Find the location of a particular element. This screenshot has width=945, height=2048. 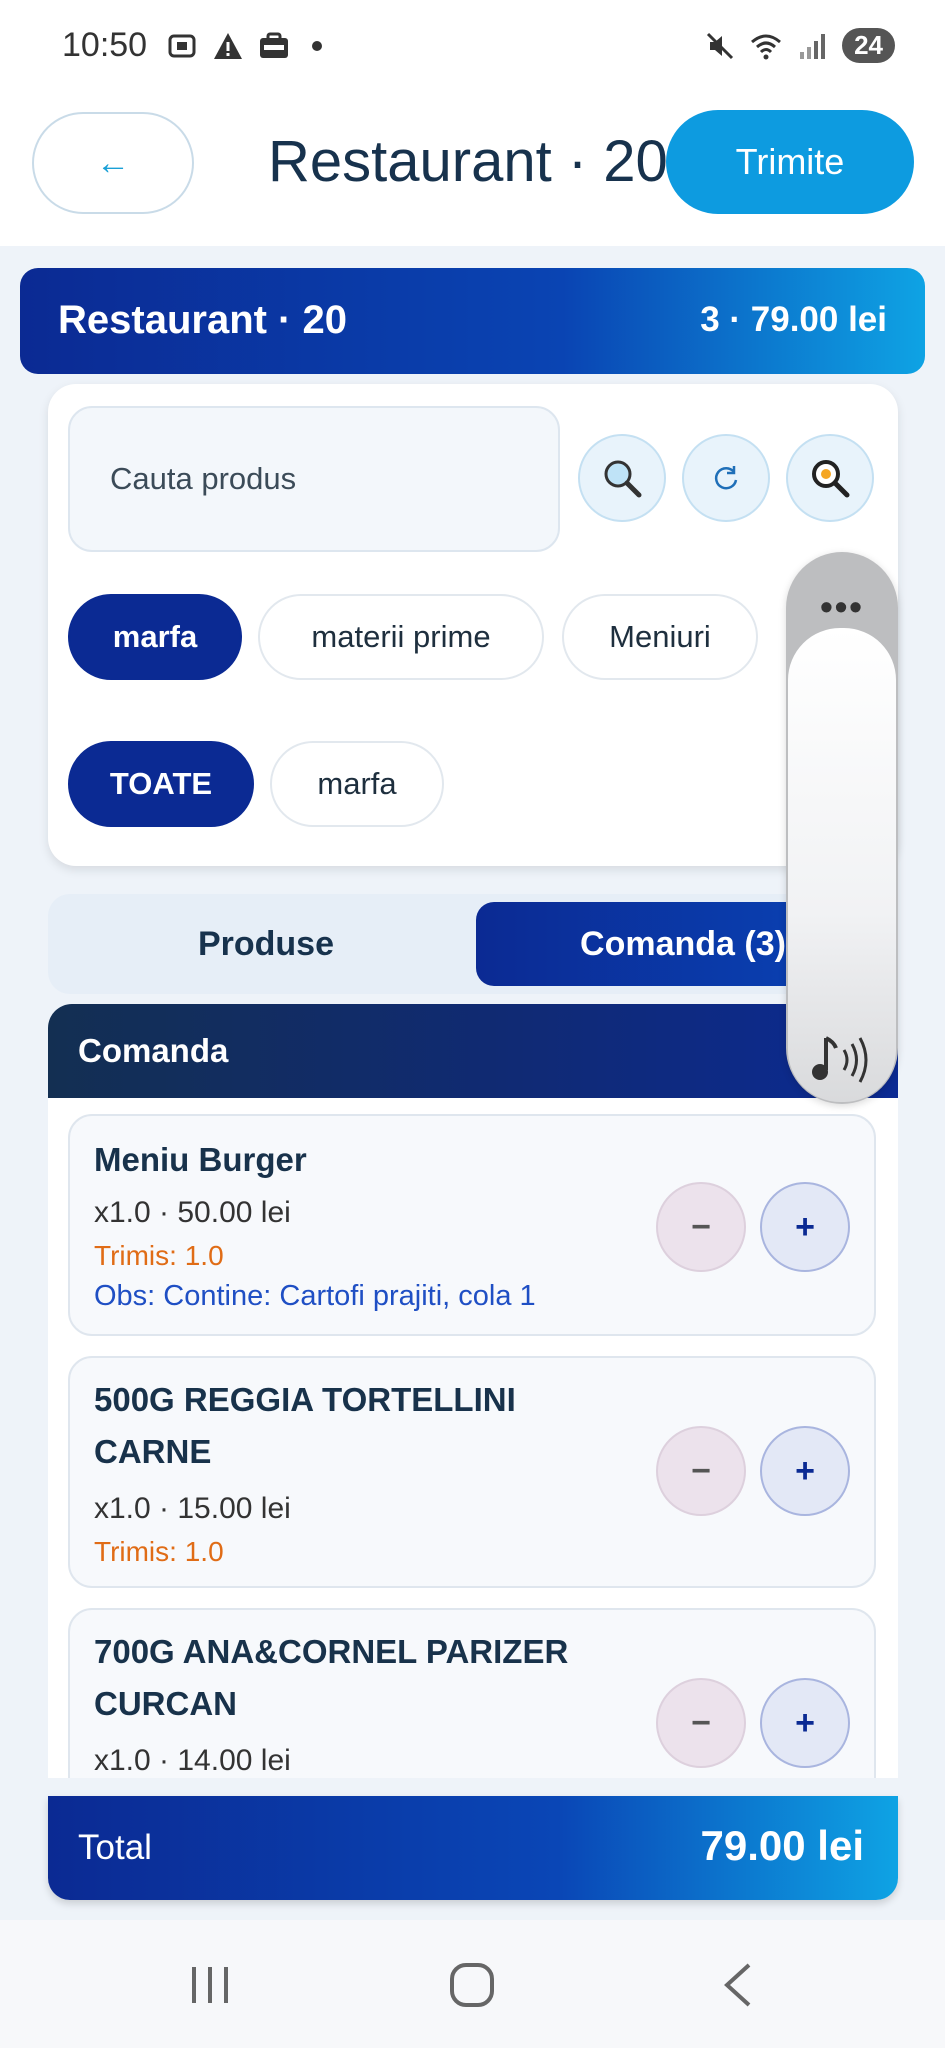

battery-icon: 24 is located at coordinates (868, 45).